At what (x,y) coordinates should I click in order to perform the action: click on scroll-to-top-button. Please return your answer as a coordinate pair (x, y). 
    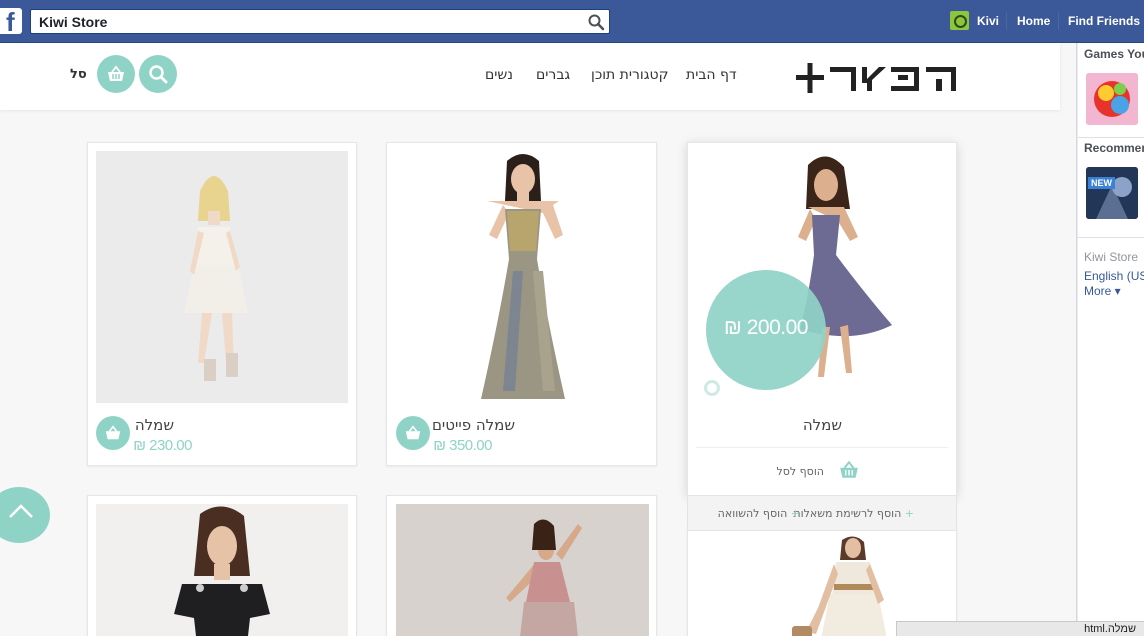
    Looking at the image, I should click on (25, 515).